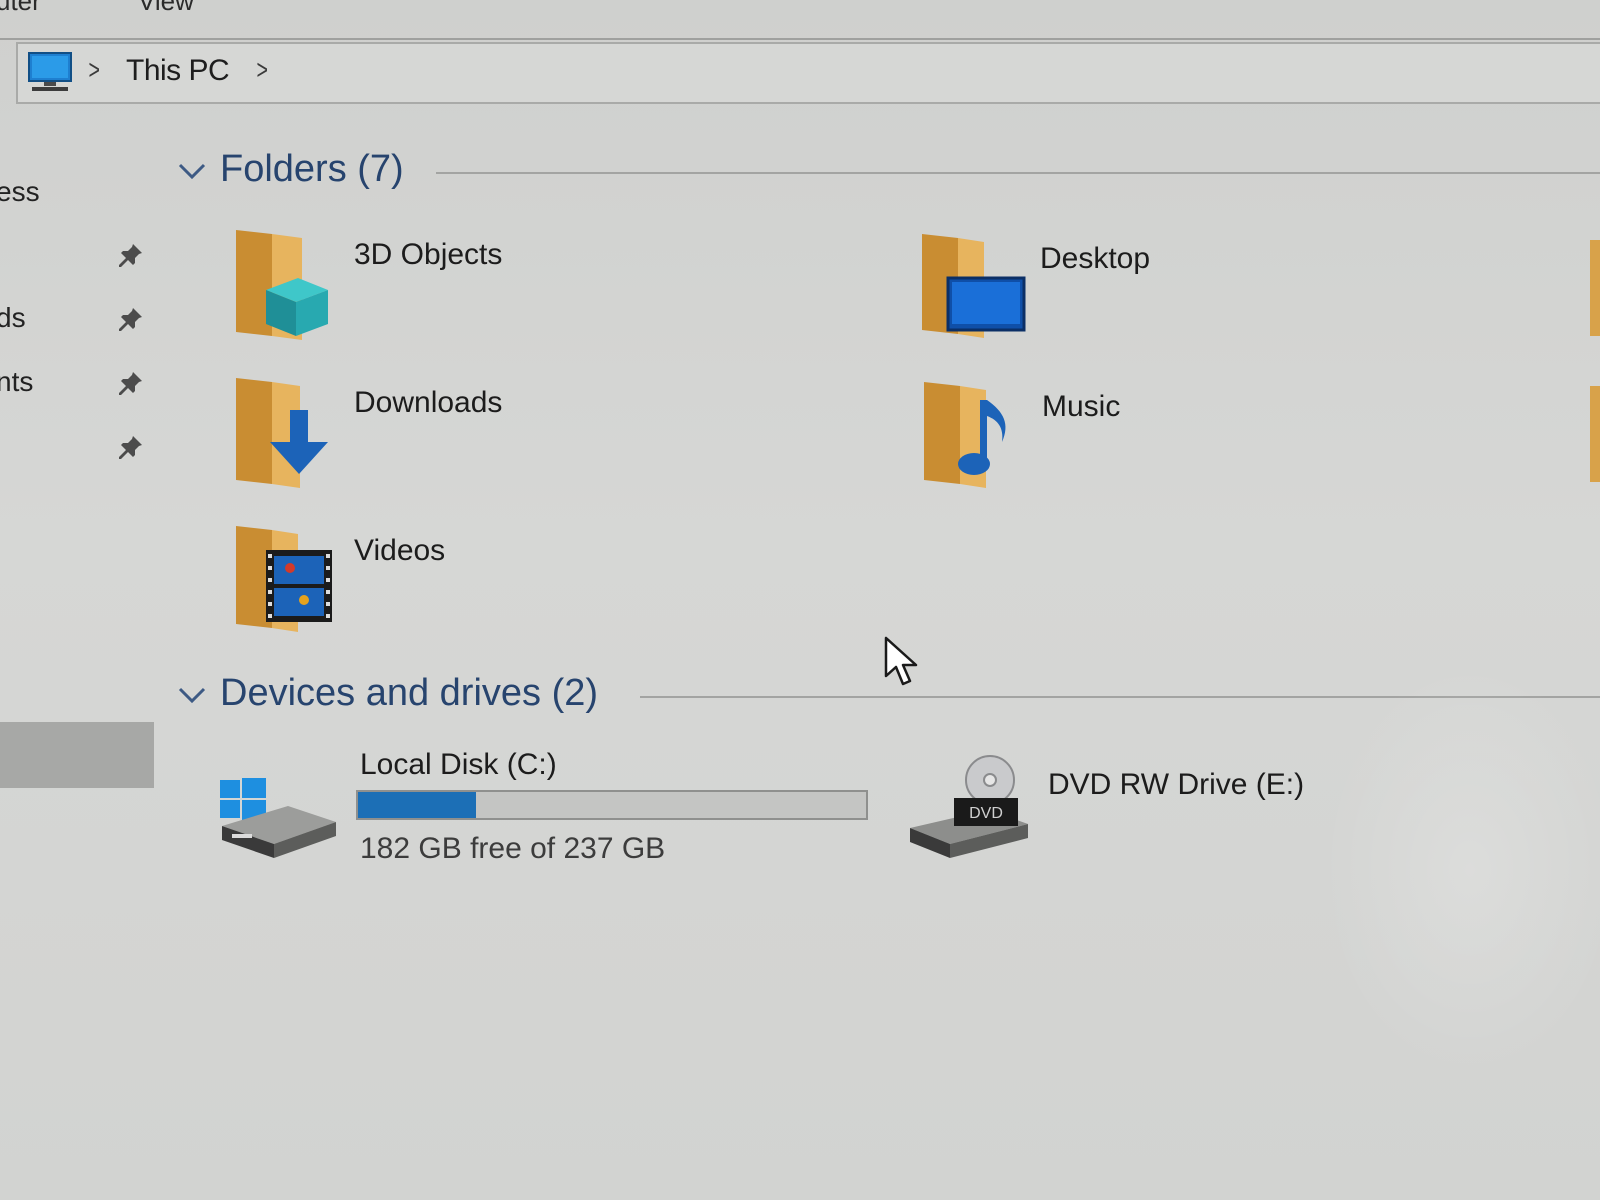 This screenshot has width=1600, height=1200. Describe the element at coordinates (417, 805) in the screenshot. I see `drive-usage-fill` at that location.